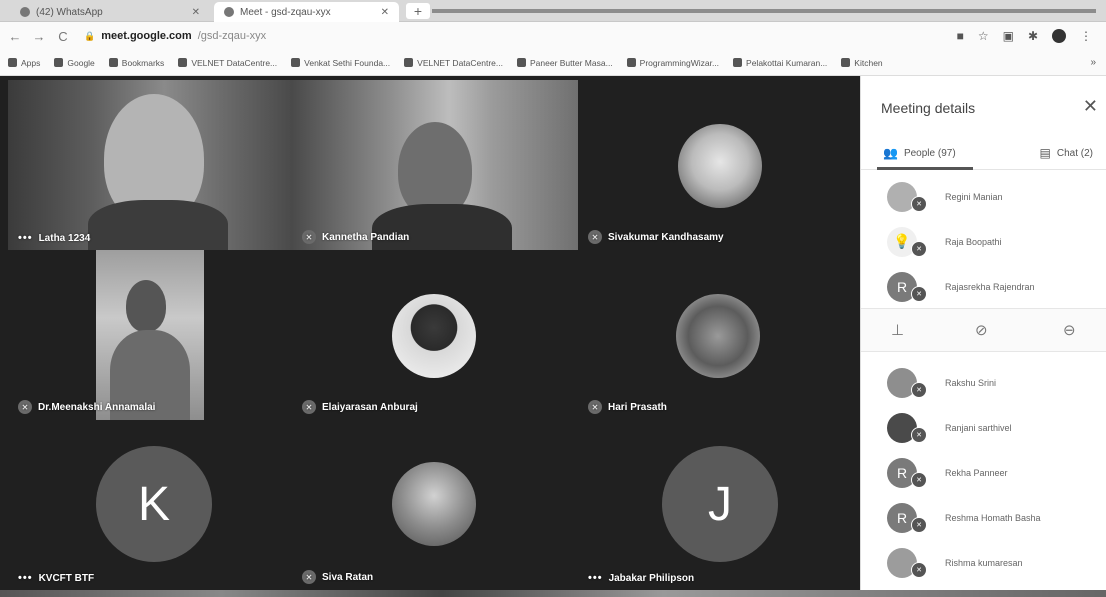 Image resolution: width=1106 pixels, height=597 pixels. Describe the element at coordinates (764, 11) in the screenshot. I see `tab-strip-divider` at that location.